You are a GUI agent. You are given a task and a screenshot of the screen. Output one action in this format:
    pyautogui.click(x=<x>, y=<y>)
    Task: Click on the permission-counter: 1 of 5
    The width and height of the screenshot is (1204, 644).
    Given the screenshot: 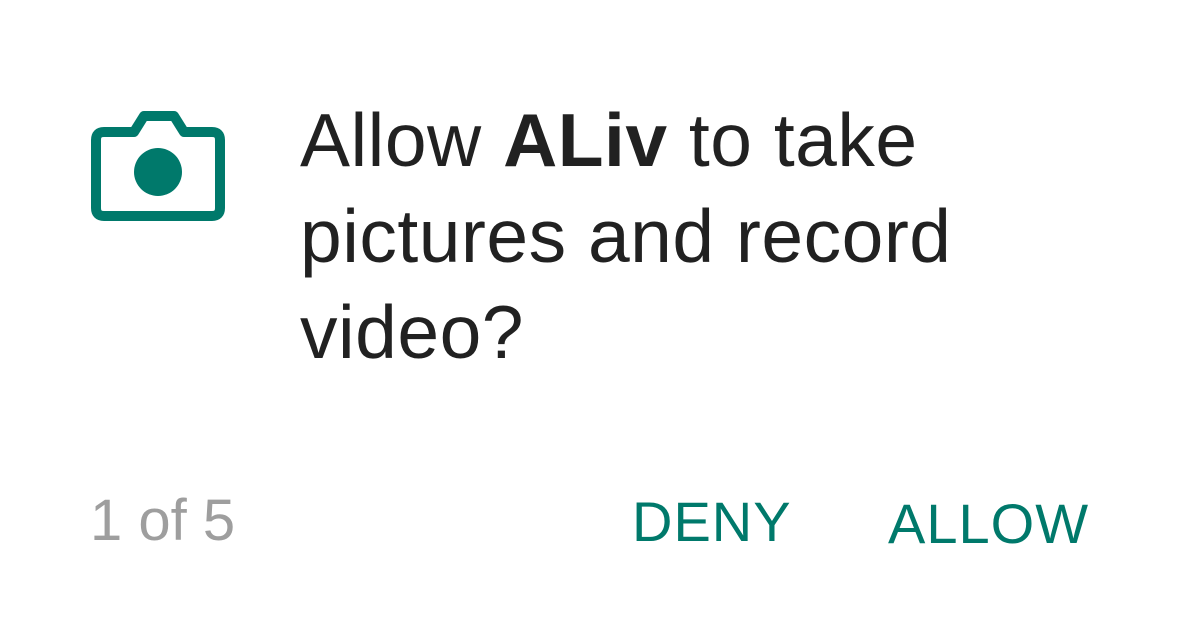 What is the action you would take?
    pyautogui.click(x=163, y=520)
    